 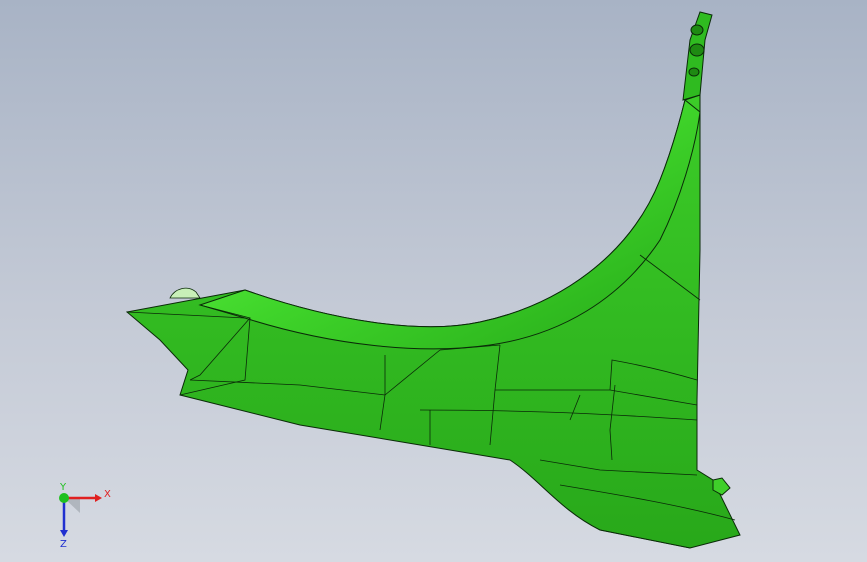 I want to click on z-axis-label: Z, so click(x=63, y=543).